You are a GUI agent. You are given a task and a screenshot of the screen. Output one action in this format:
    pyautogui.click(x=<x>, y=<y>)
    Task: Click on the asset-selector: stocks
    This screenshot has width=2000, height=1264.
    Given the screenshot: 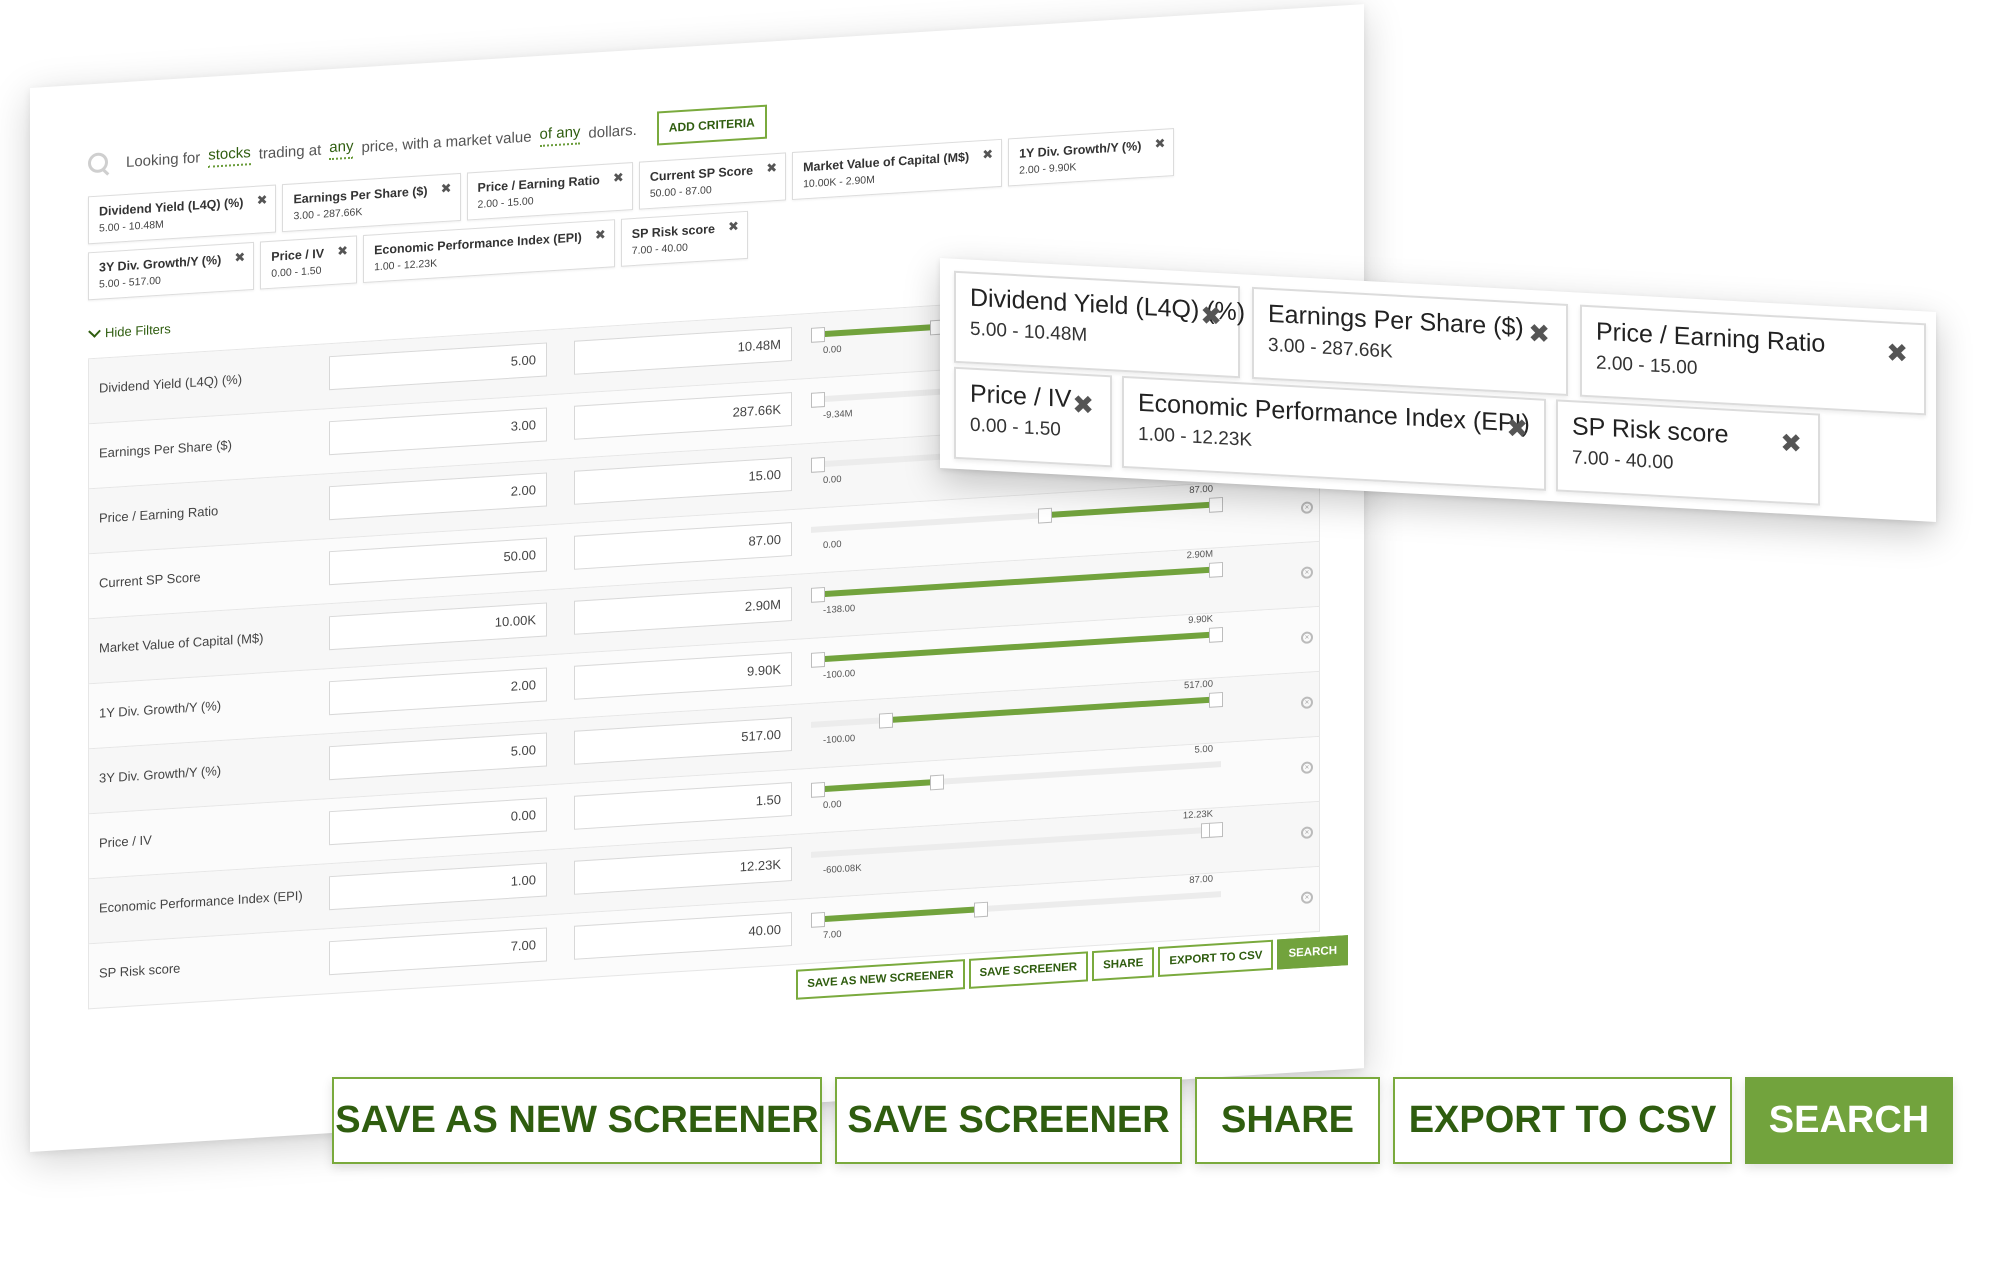 What is the action you would take?
    pyautogui.click(x=229, y=155)
    